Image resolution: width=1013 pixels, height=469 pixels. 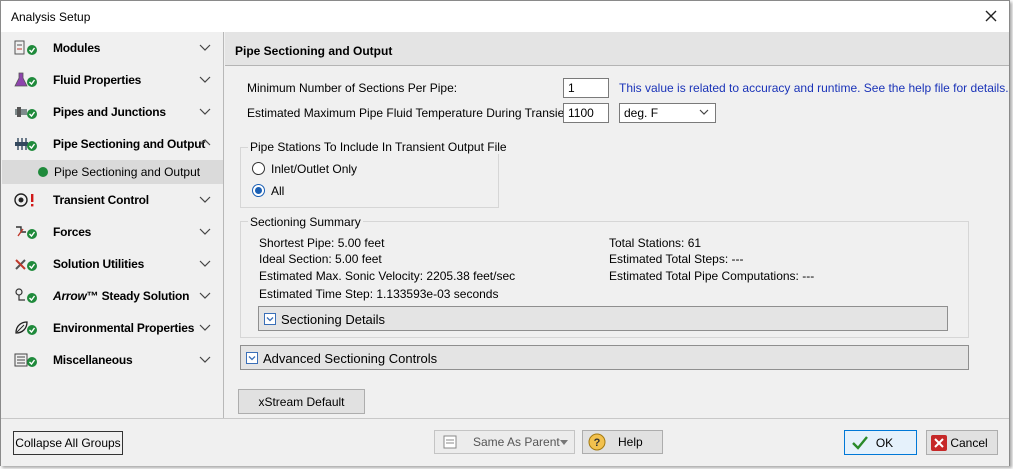 What do you see at coordinates (641, 113) in the screenshot?
I see `temp-unit-value: deg. F` at bounding box center [641, 113].